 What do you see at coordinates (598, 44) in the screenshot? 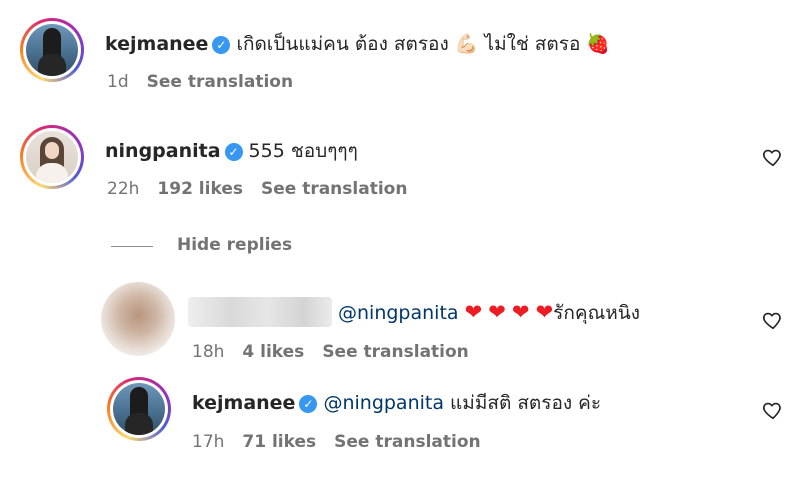
I see `strawberry-emoji: 🍓` at bounding box center [598, 44].